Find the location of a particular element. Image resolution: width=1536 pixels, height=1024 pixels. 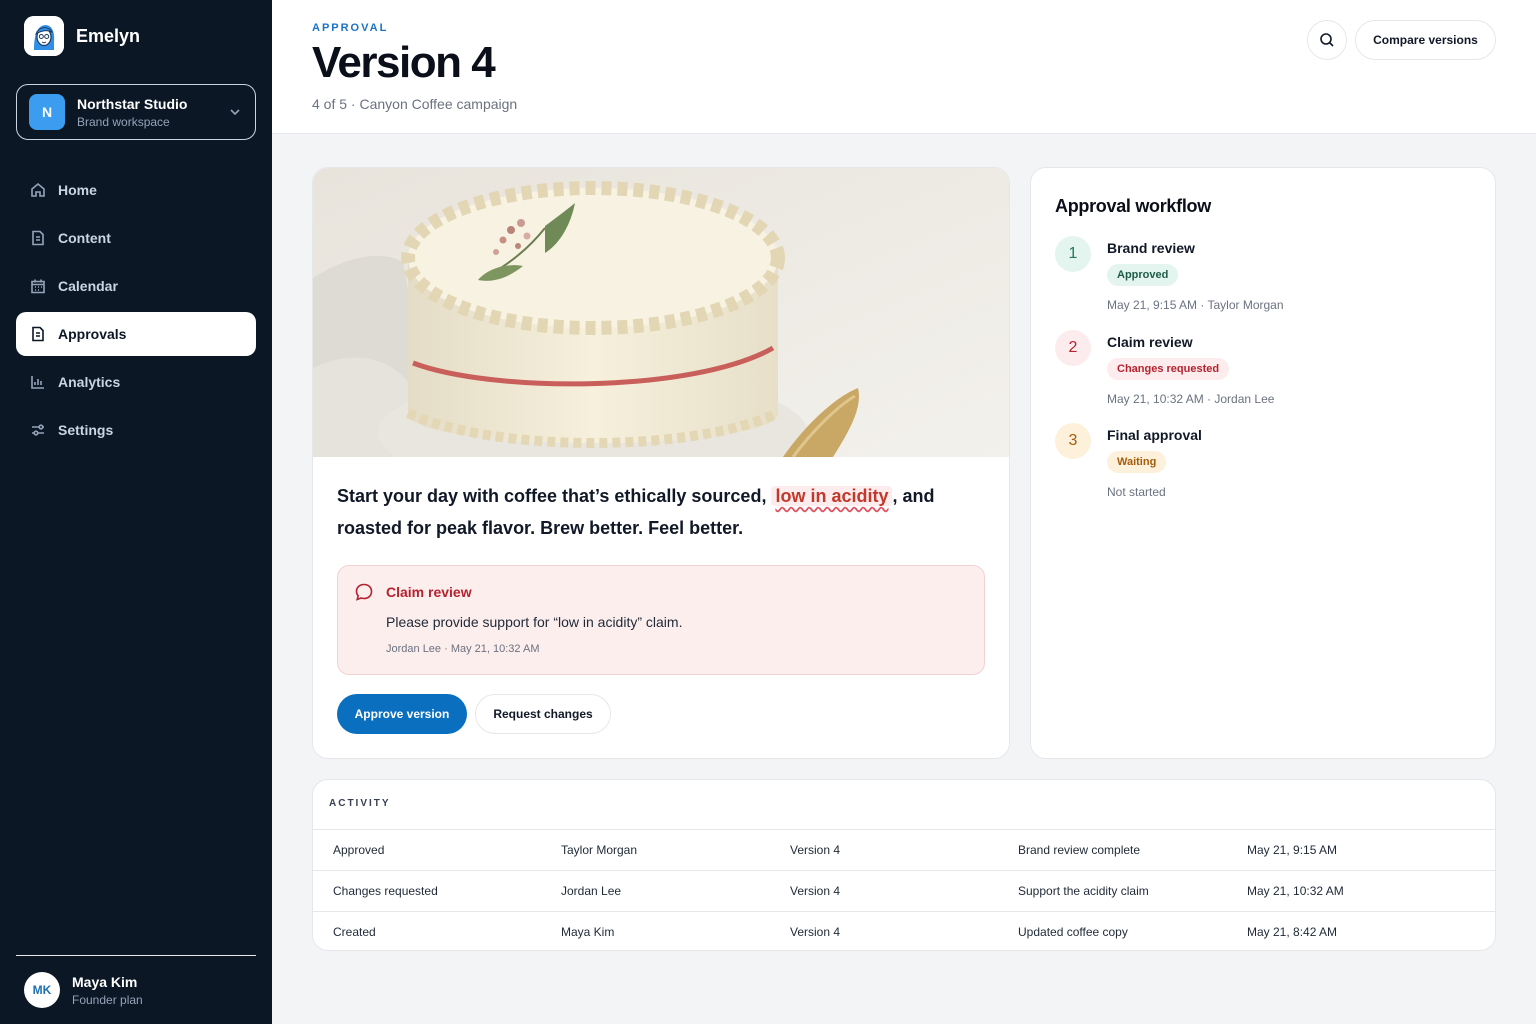

workspace-name: Northstar Studio is located at coordinates (132, 103).